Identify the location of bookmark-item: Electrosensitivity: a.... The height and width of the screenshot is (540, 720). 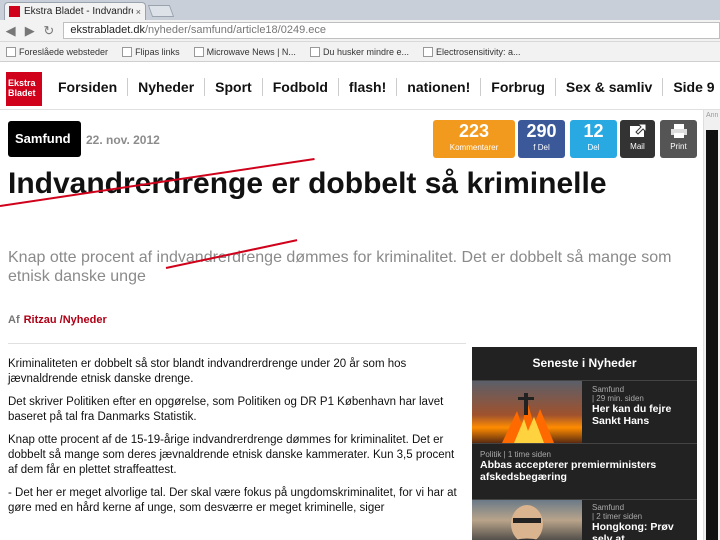
(471, 51).